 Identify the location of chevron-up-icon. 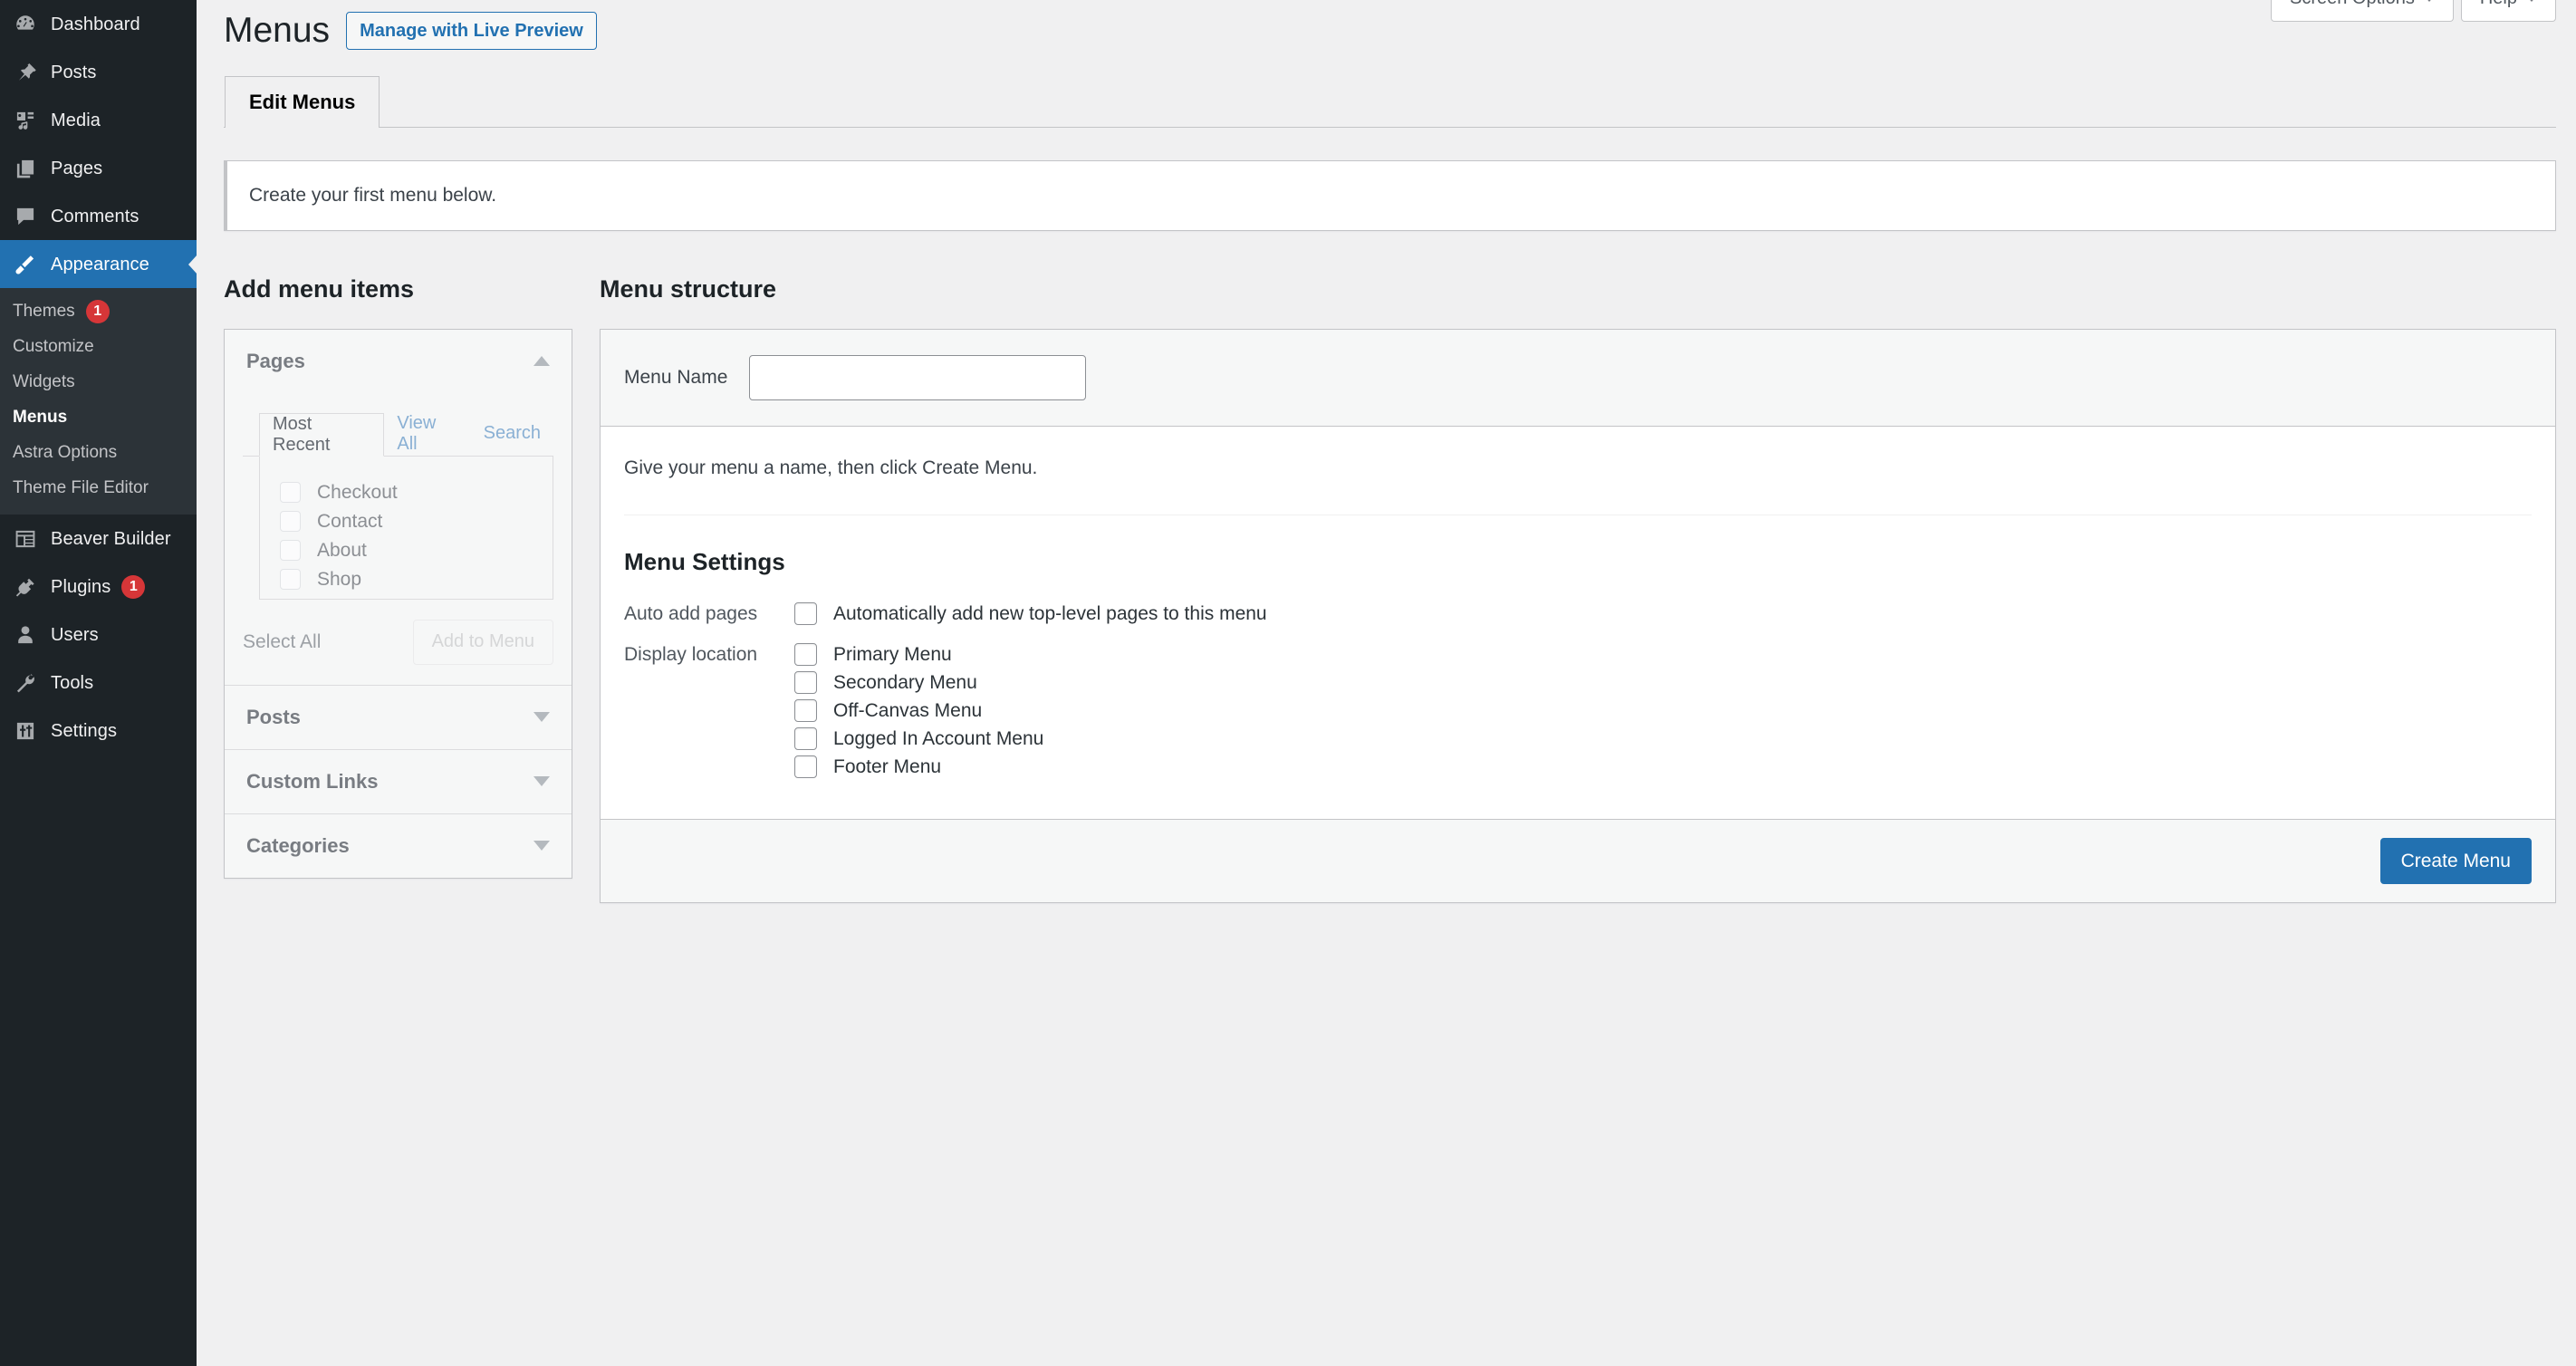
(541, 362).